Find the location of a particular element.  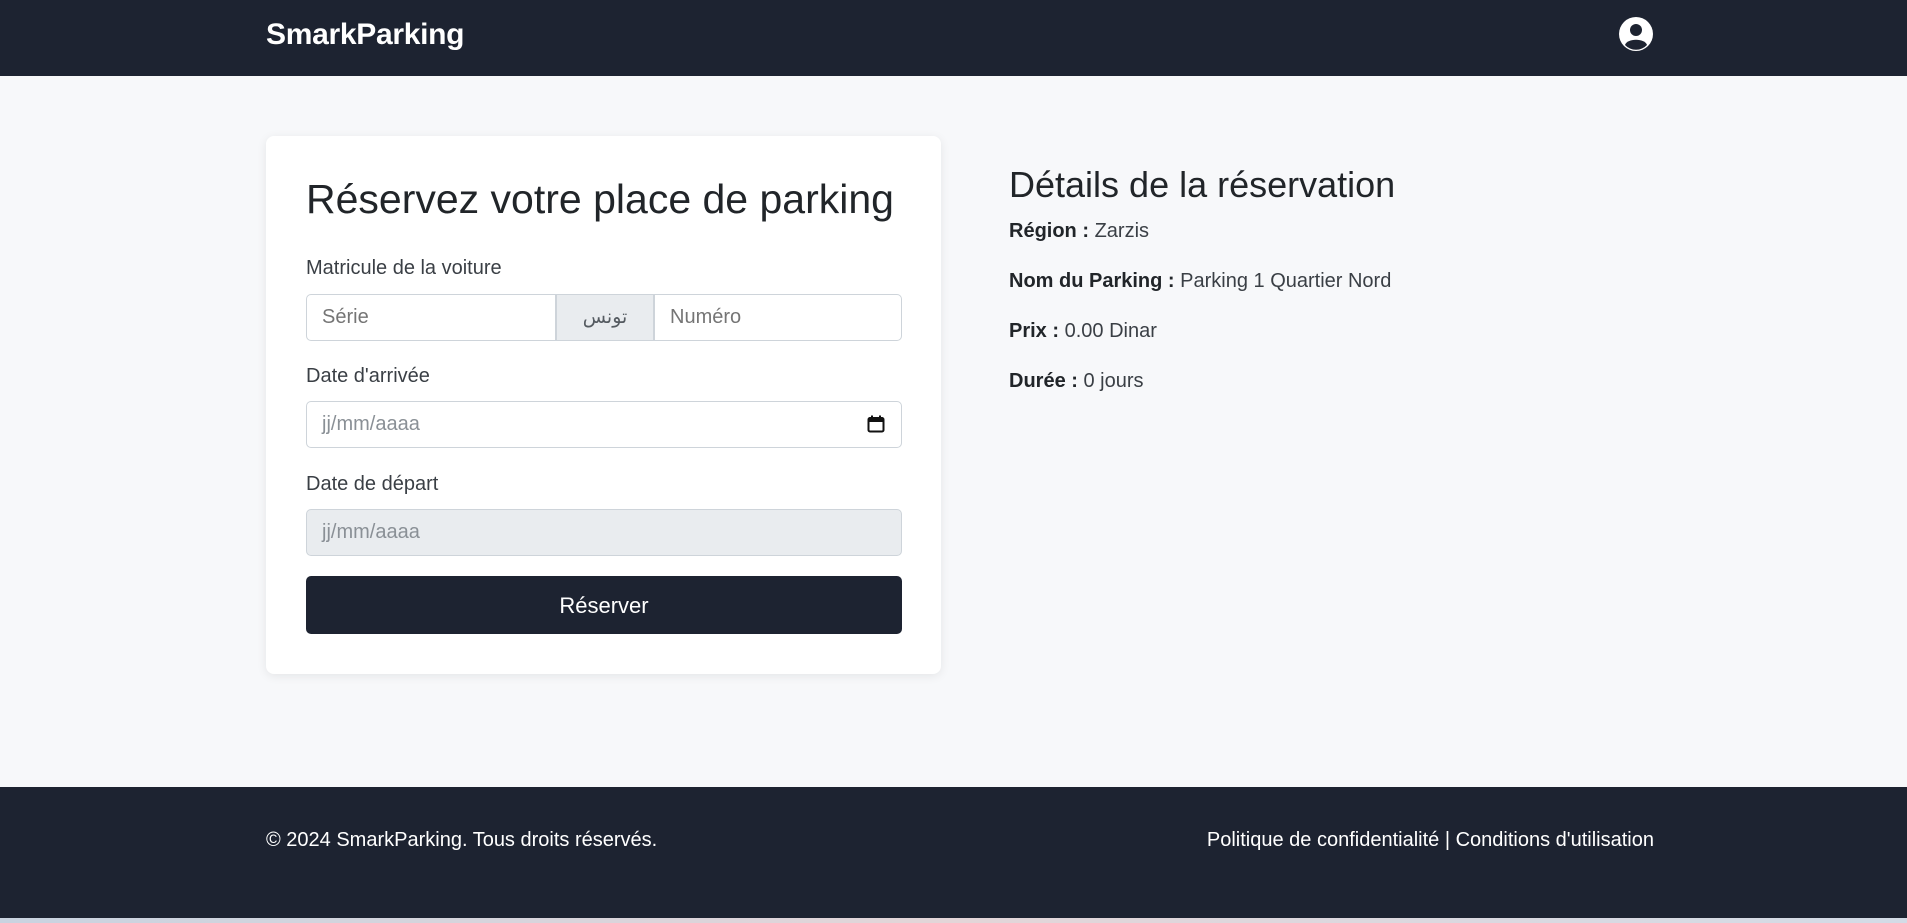

duration-label: Durée : is located at coordinates (1043, 381).